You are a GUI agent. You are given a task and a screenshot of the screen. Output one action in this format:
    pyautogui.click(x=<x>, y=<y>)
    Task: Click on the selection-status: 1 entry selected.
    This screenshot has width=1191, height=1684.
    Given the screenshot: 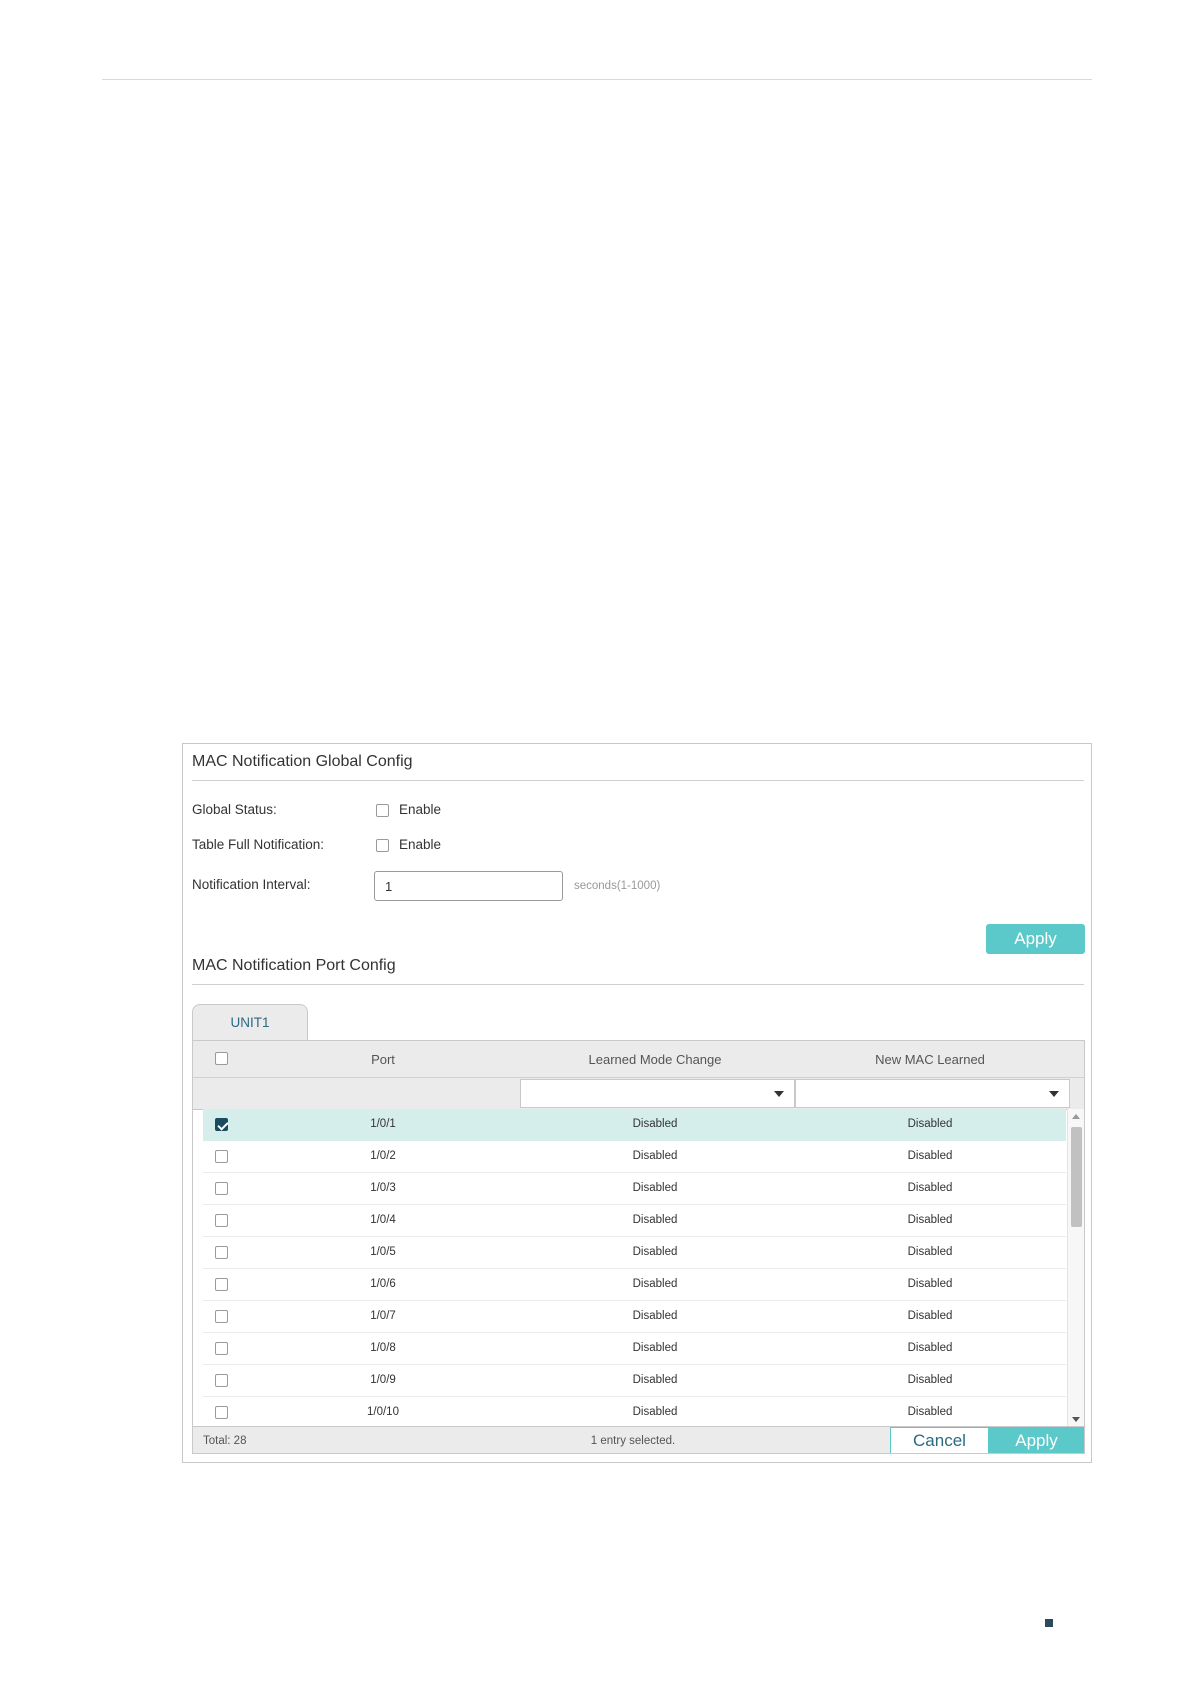 What is the action you would take?
    pyautogui.click(x=633, y=1441)
    